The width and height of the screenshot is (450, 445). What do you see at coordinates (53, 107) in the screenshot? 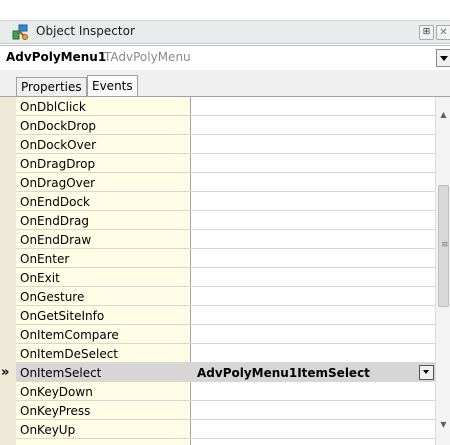
I see `event-name: OnDblClick` at bounding box center [53, 107].